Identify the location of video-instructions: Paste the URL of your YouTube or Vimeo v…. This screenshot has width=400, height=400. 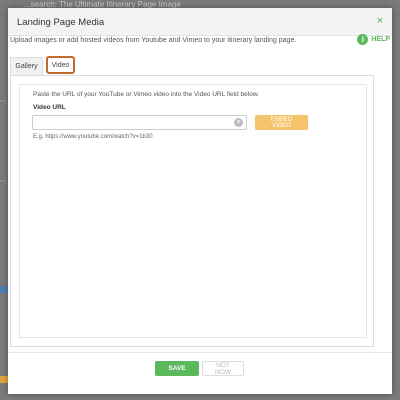
(146, 94).